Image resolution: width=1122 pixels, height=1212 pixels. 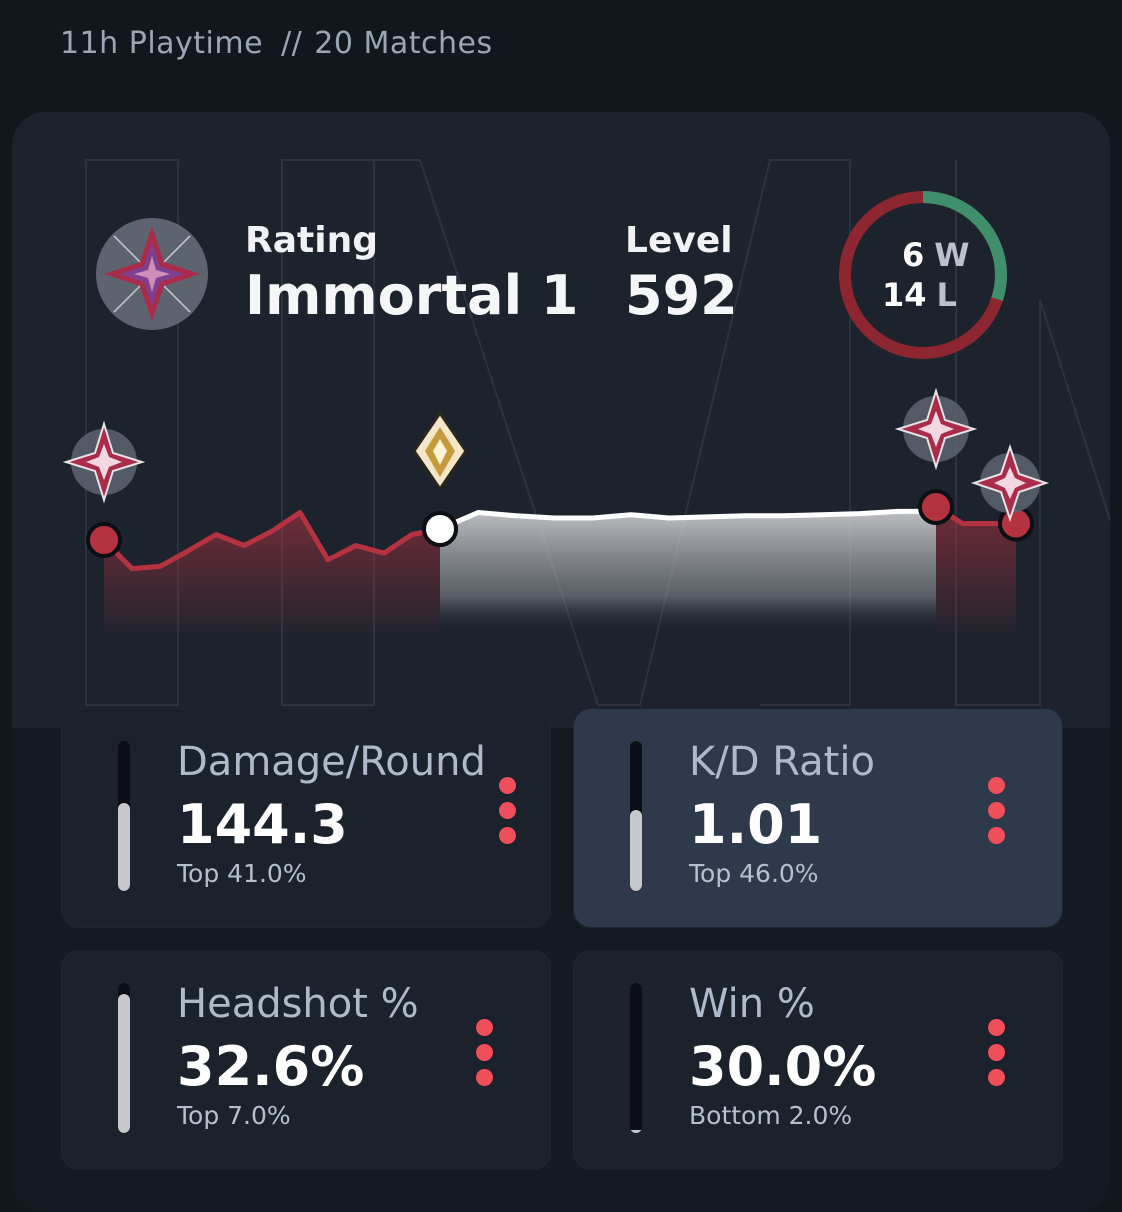 What do you see at coordinates (440, 451) in the screenshot?
I see `radiant-rank-icon` at bounding box center [440, 451].